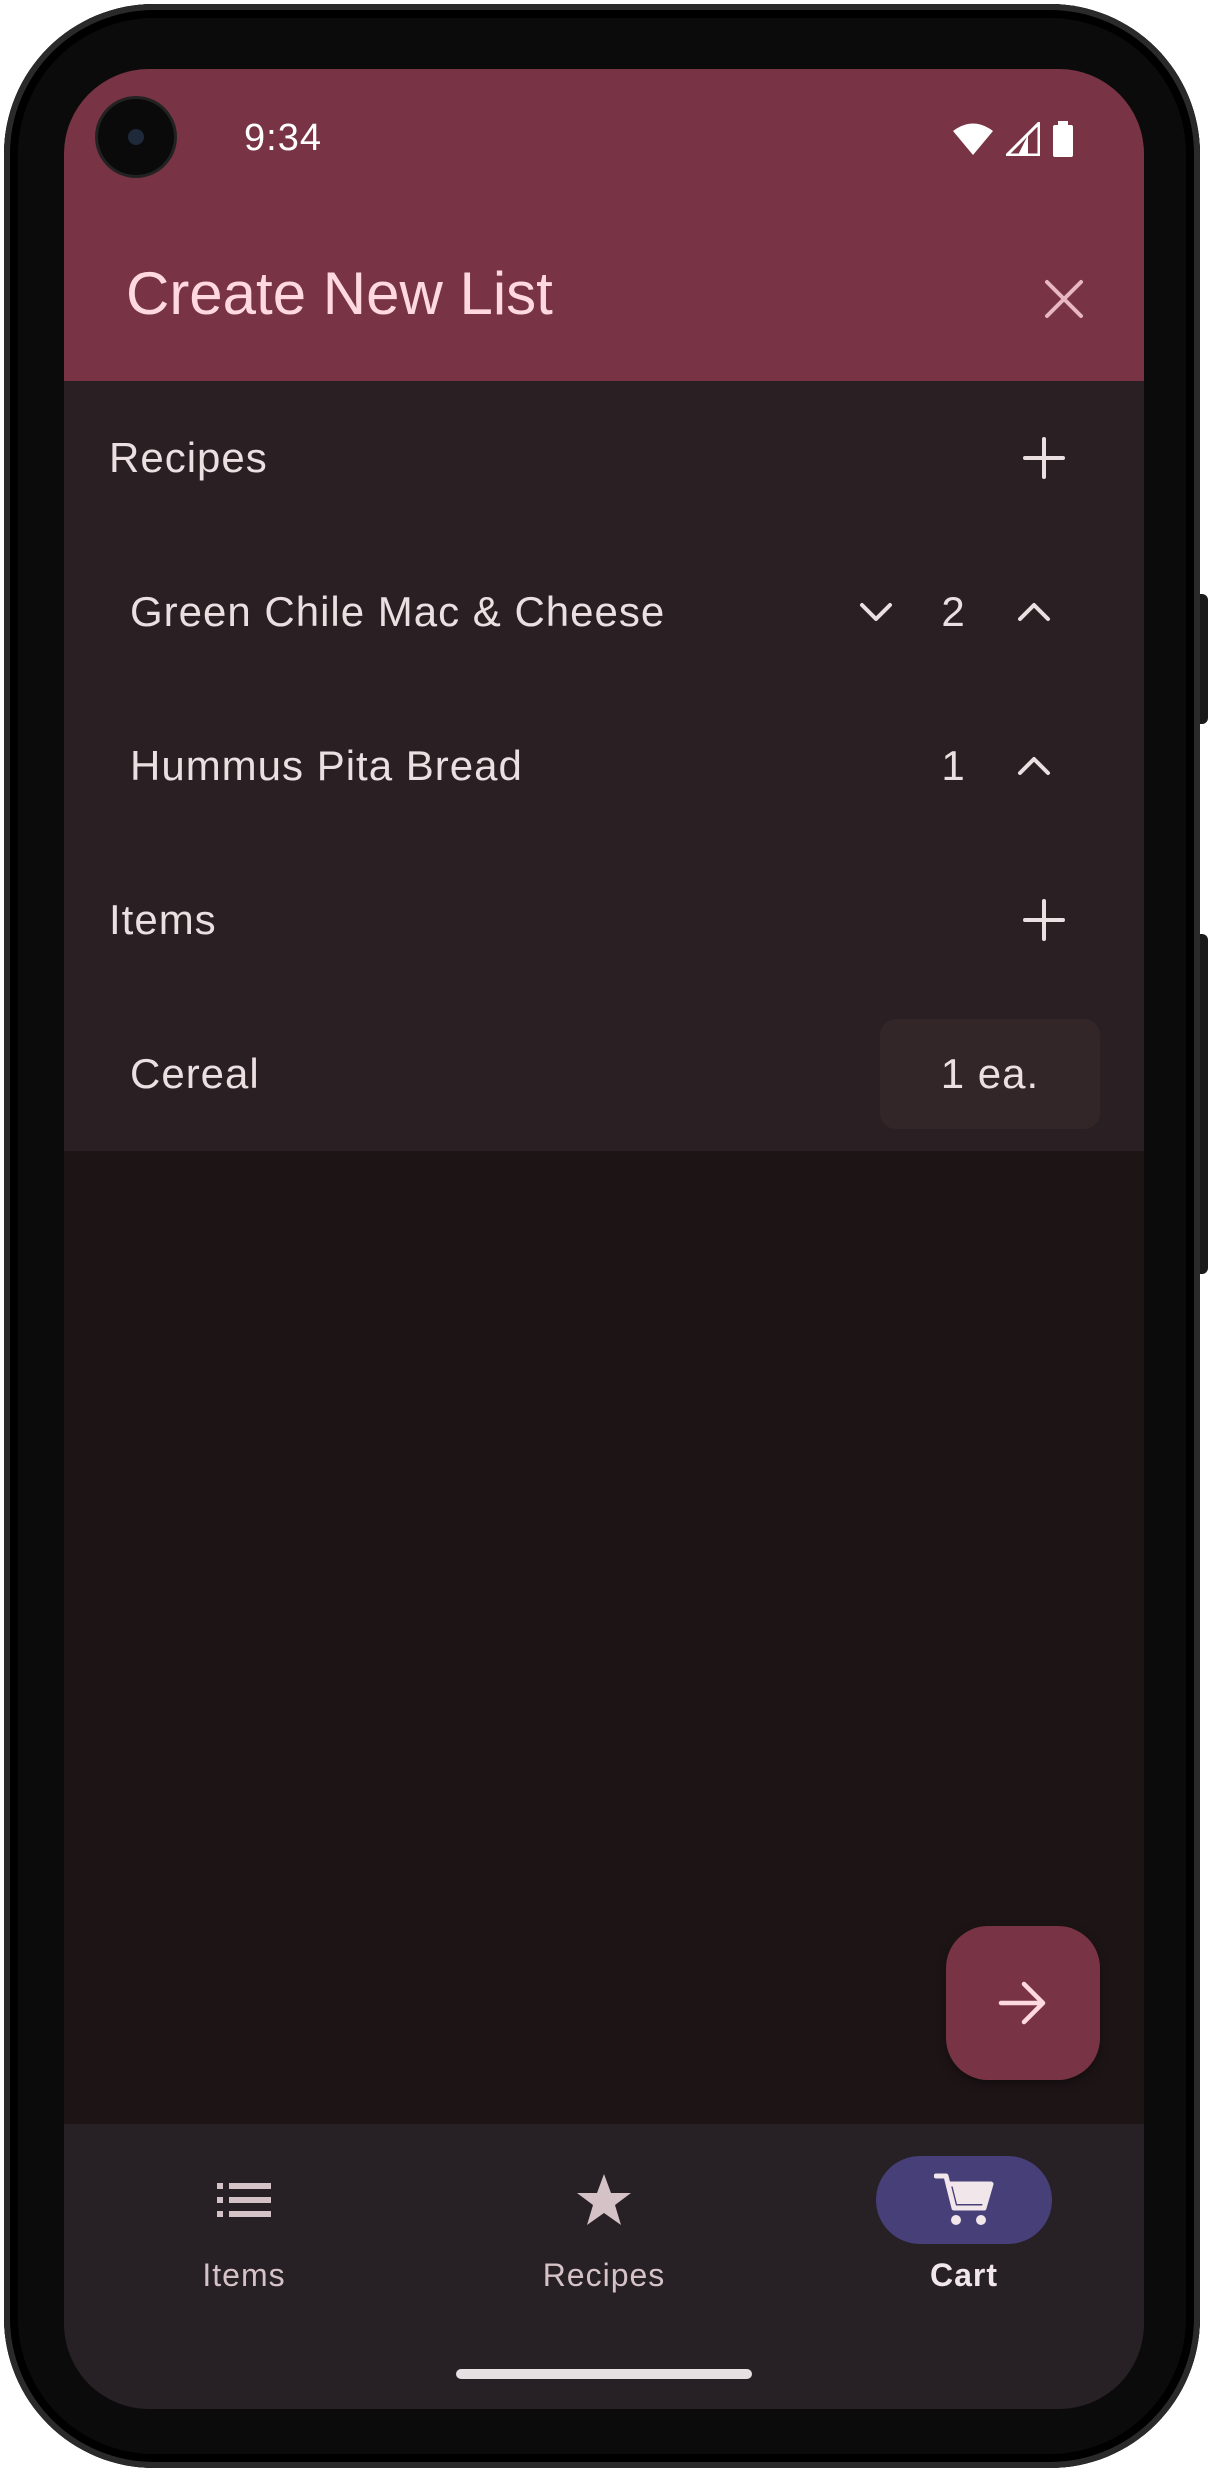 The height and width of the screenshot is (2474, 1211). I want to click on arrow-right-icon, so click(1022, 2003).